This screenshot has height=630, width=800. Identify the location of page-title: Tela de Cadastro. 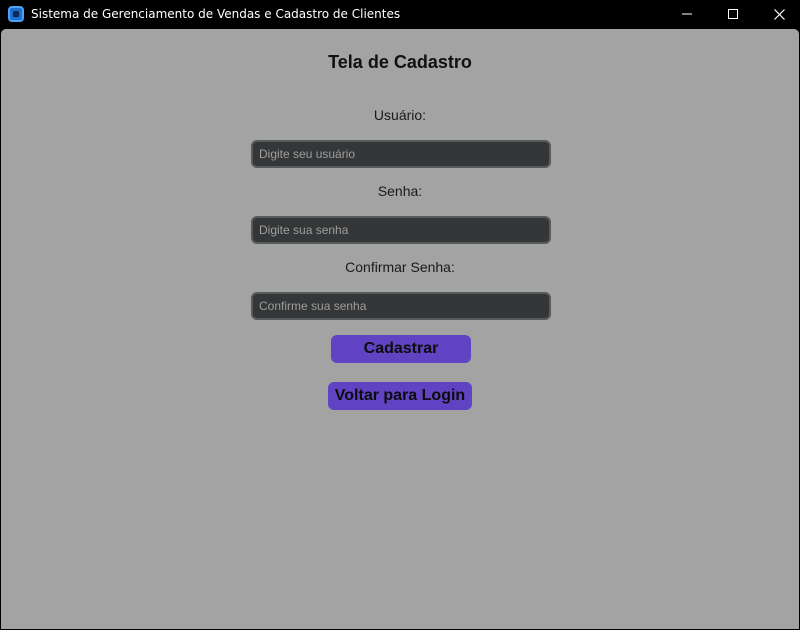
(400, 62).